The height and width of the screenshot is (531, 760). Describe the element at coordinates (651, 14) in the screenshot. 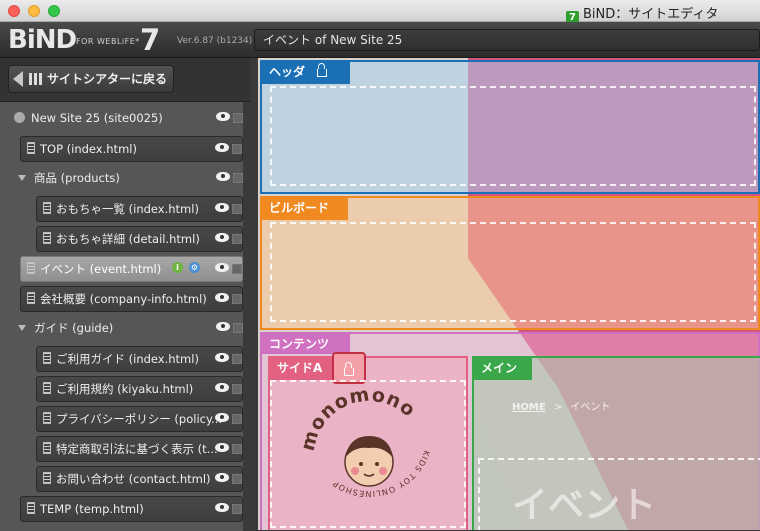

I see `window-title-text: BiND：サイトエディタ` at that location.